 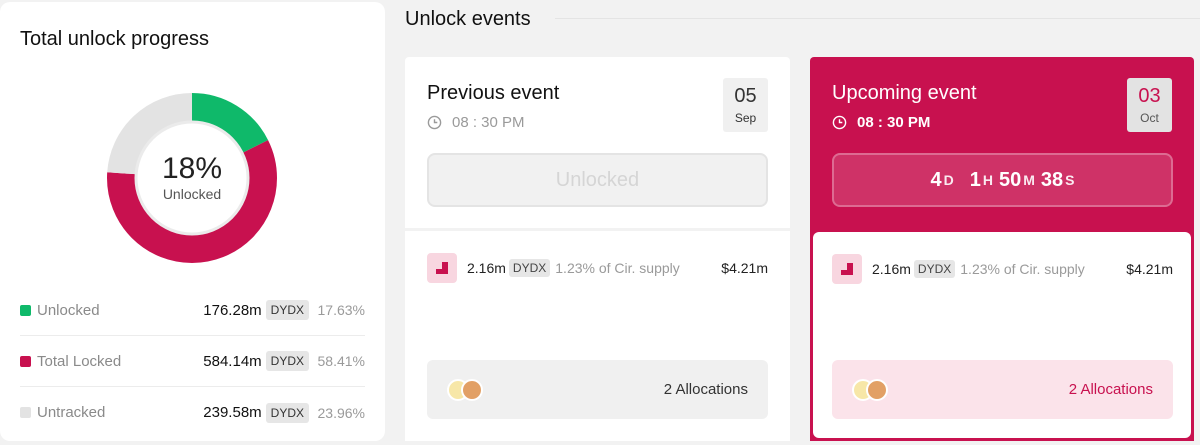 I want to click on legend-percent: 23.96%, so click(x=341, y=412).